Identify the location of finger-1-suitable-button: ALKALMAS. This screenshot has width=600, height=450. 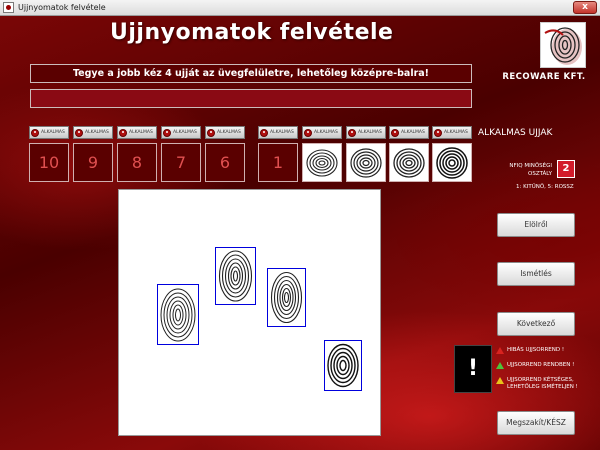
(278, 132).